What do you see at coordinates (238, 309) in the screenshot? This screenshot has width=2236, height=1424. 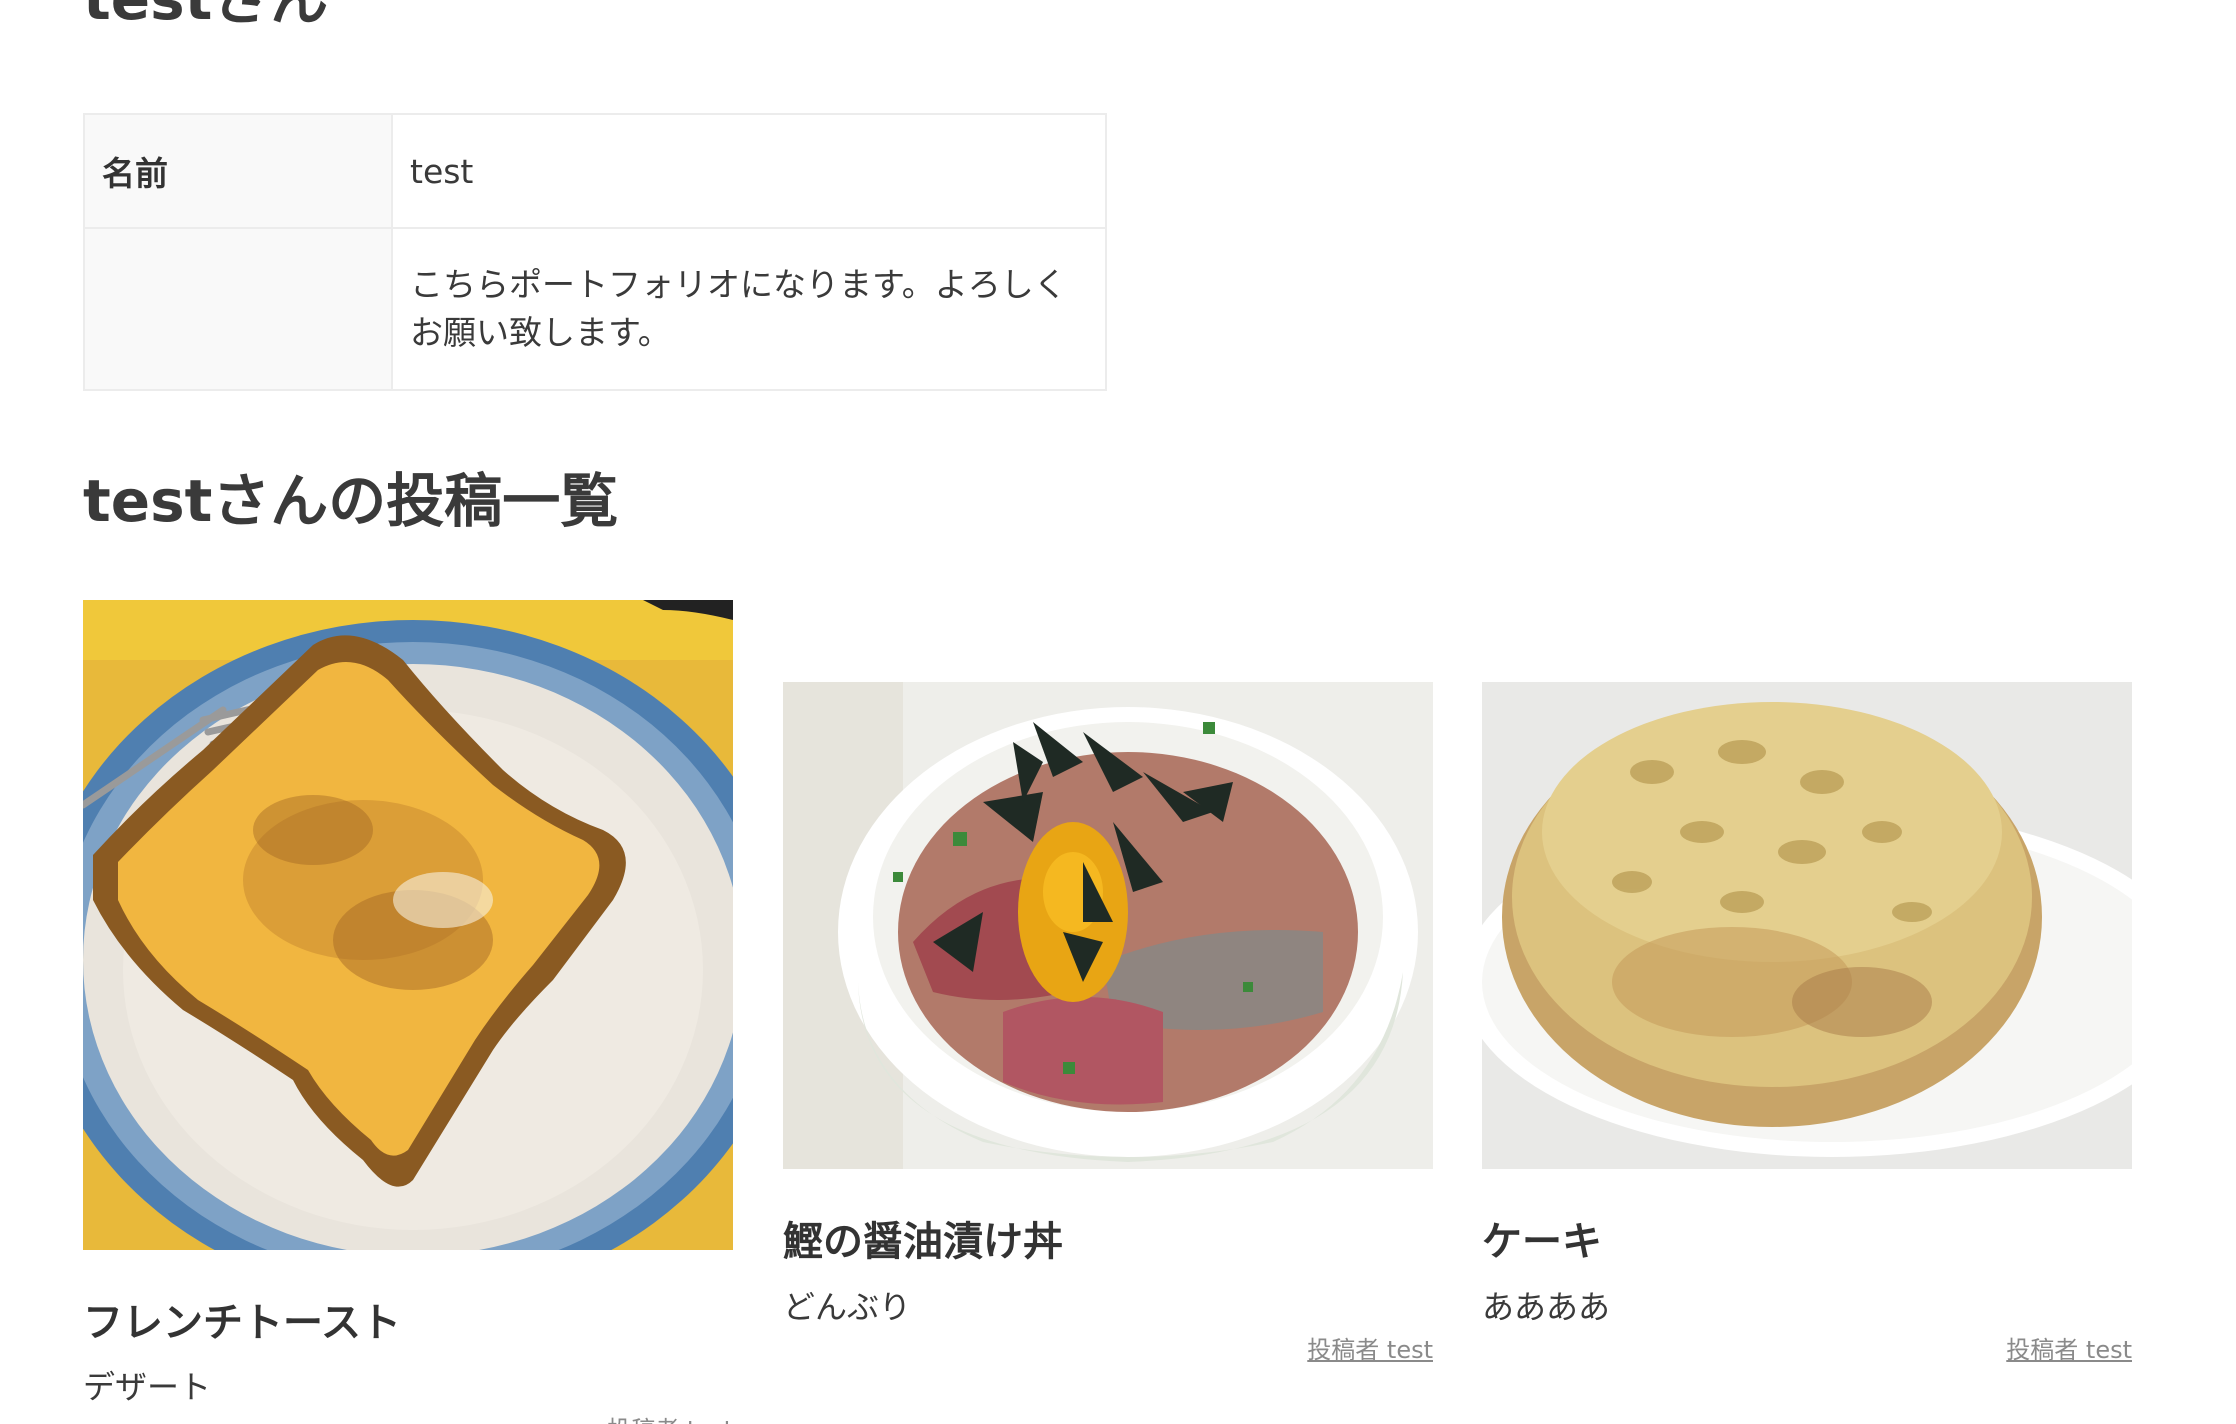 I see `intro-label` at bounding box center [238, 309].